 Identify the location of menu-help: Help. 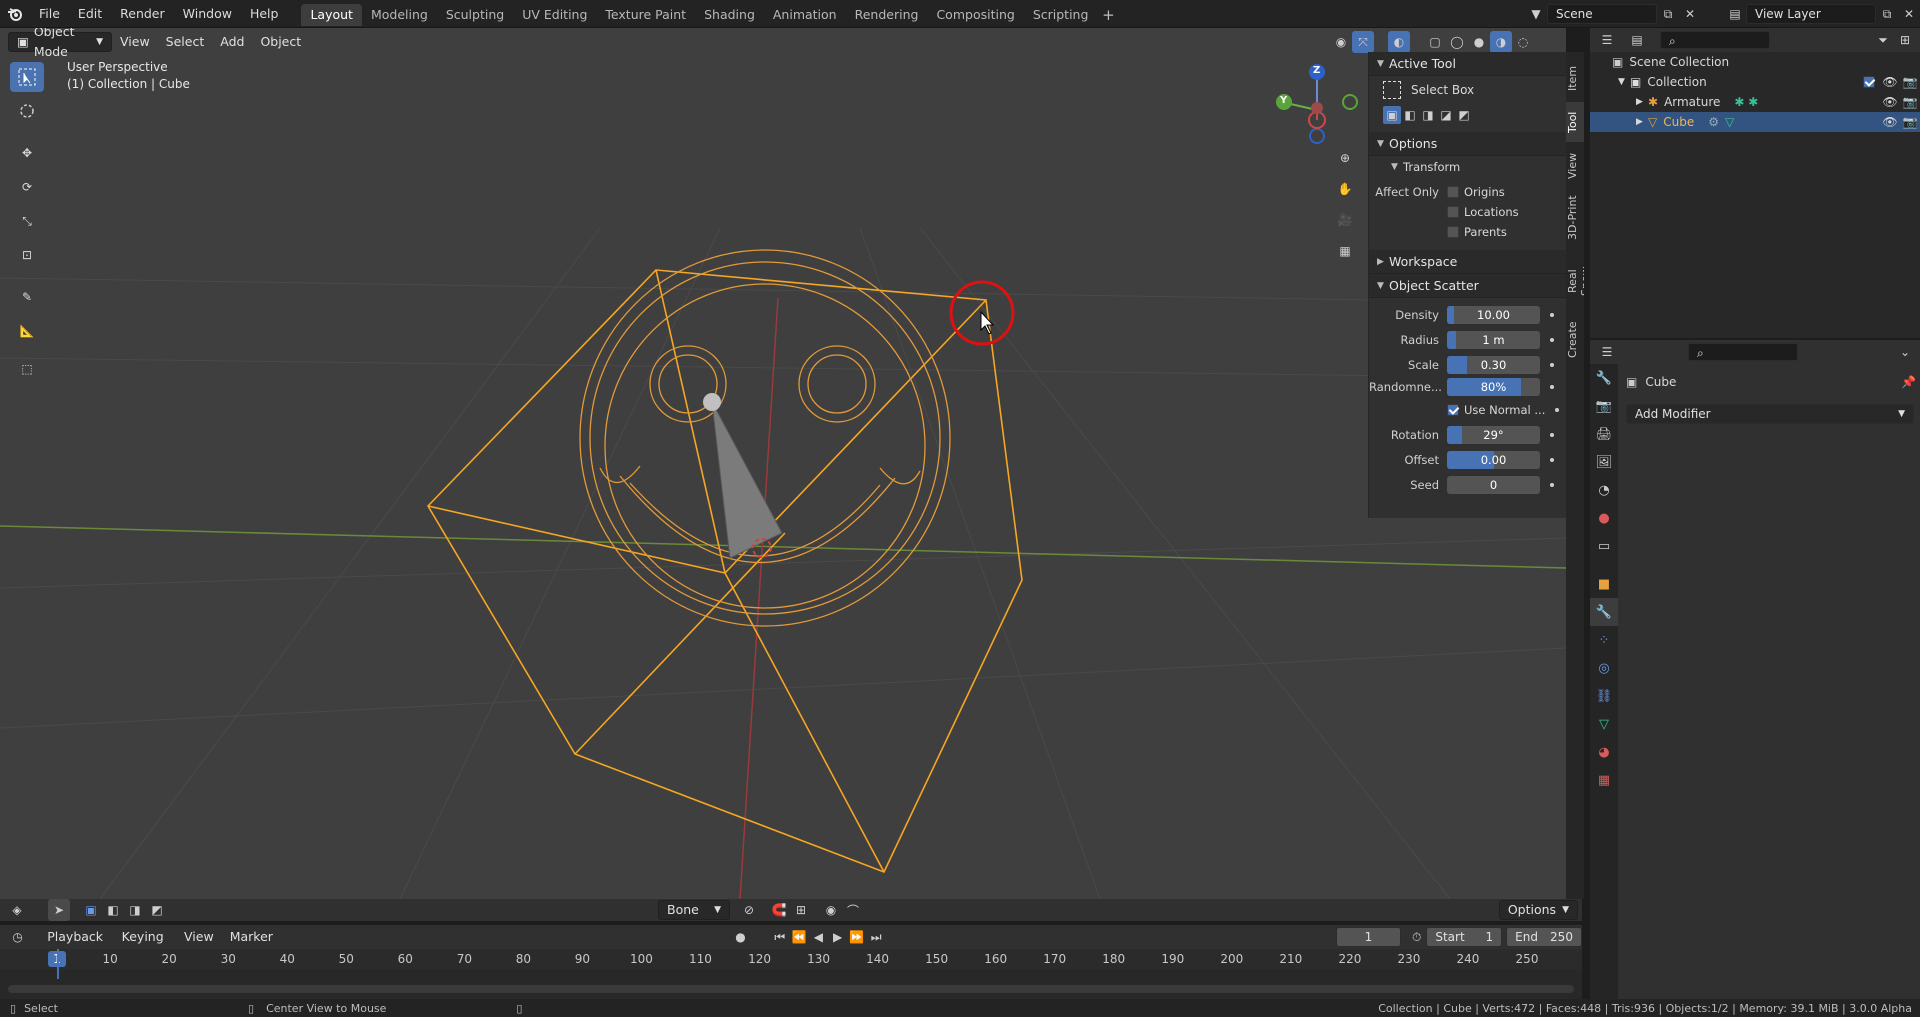
(264, 14).